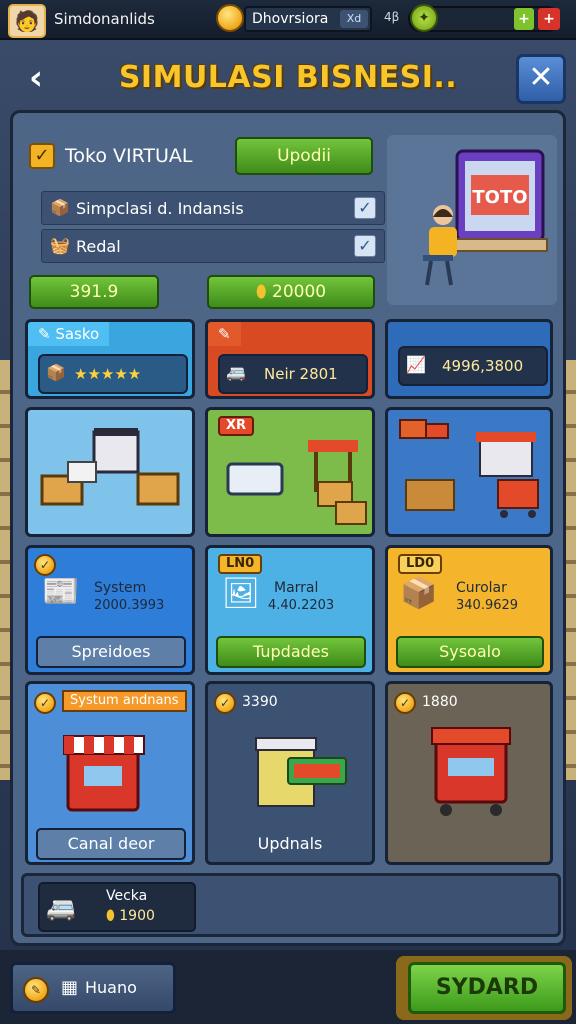 The height and width of the screenshot is (1024, 576). Describe the element at coordinates (160, 208) in the screenshot. I see `option-label-1: Simpclasi d. Indansis` at that location.